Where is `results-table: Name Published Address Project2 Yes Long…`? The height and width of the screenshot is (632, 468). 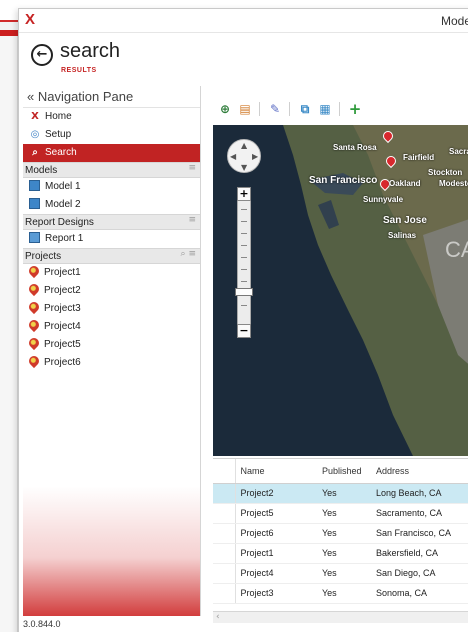 results-table: Name Published Address Project2 Yes Long… is located at coordinates (340, 531).